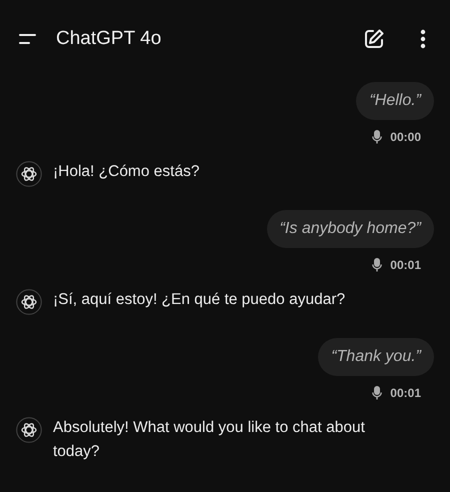  What do you see at coordinates (423, 39) in the screenshot?
I see `more-options-icon` at bounding box center [423, 39].